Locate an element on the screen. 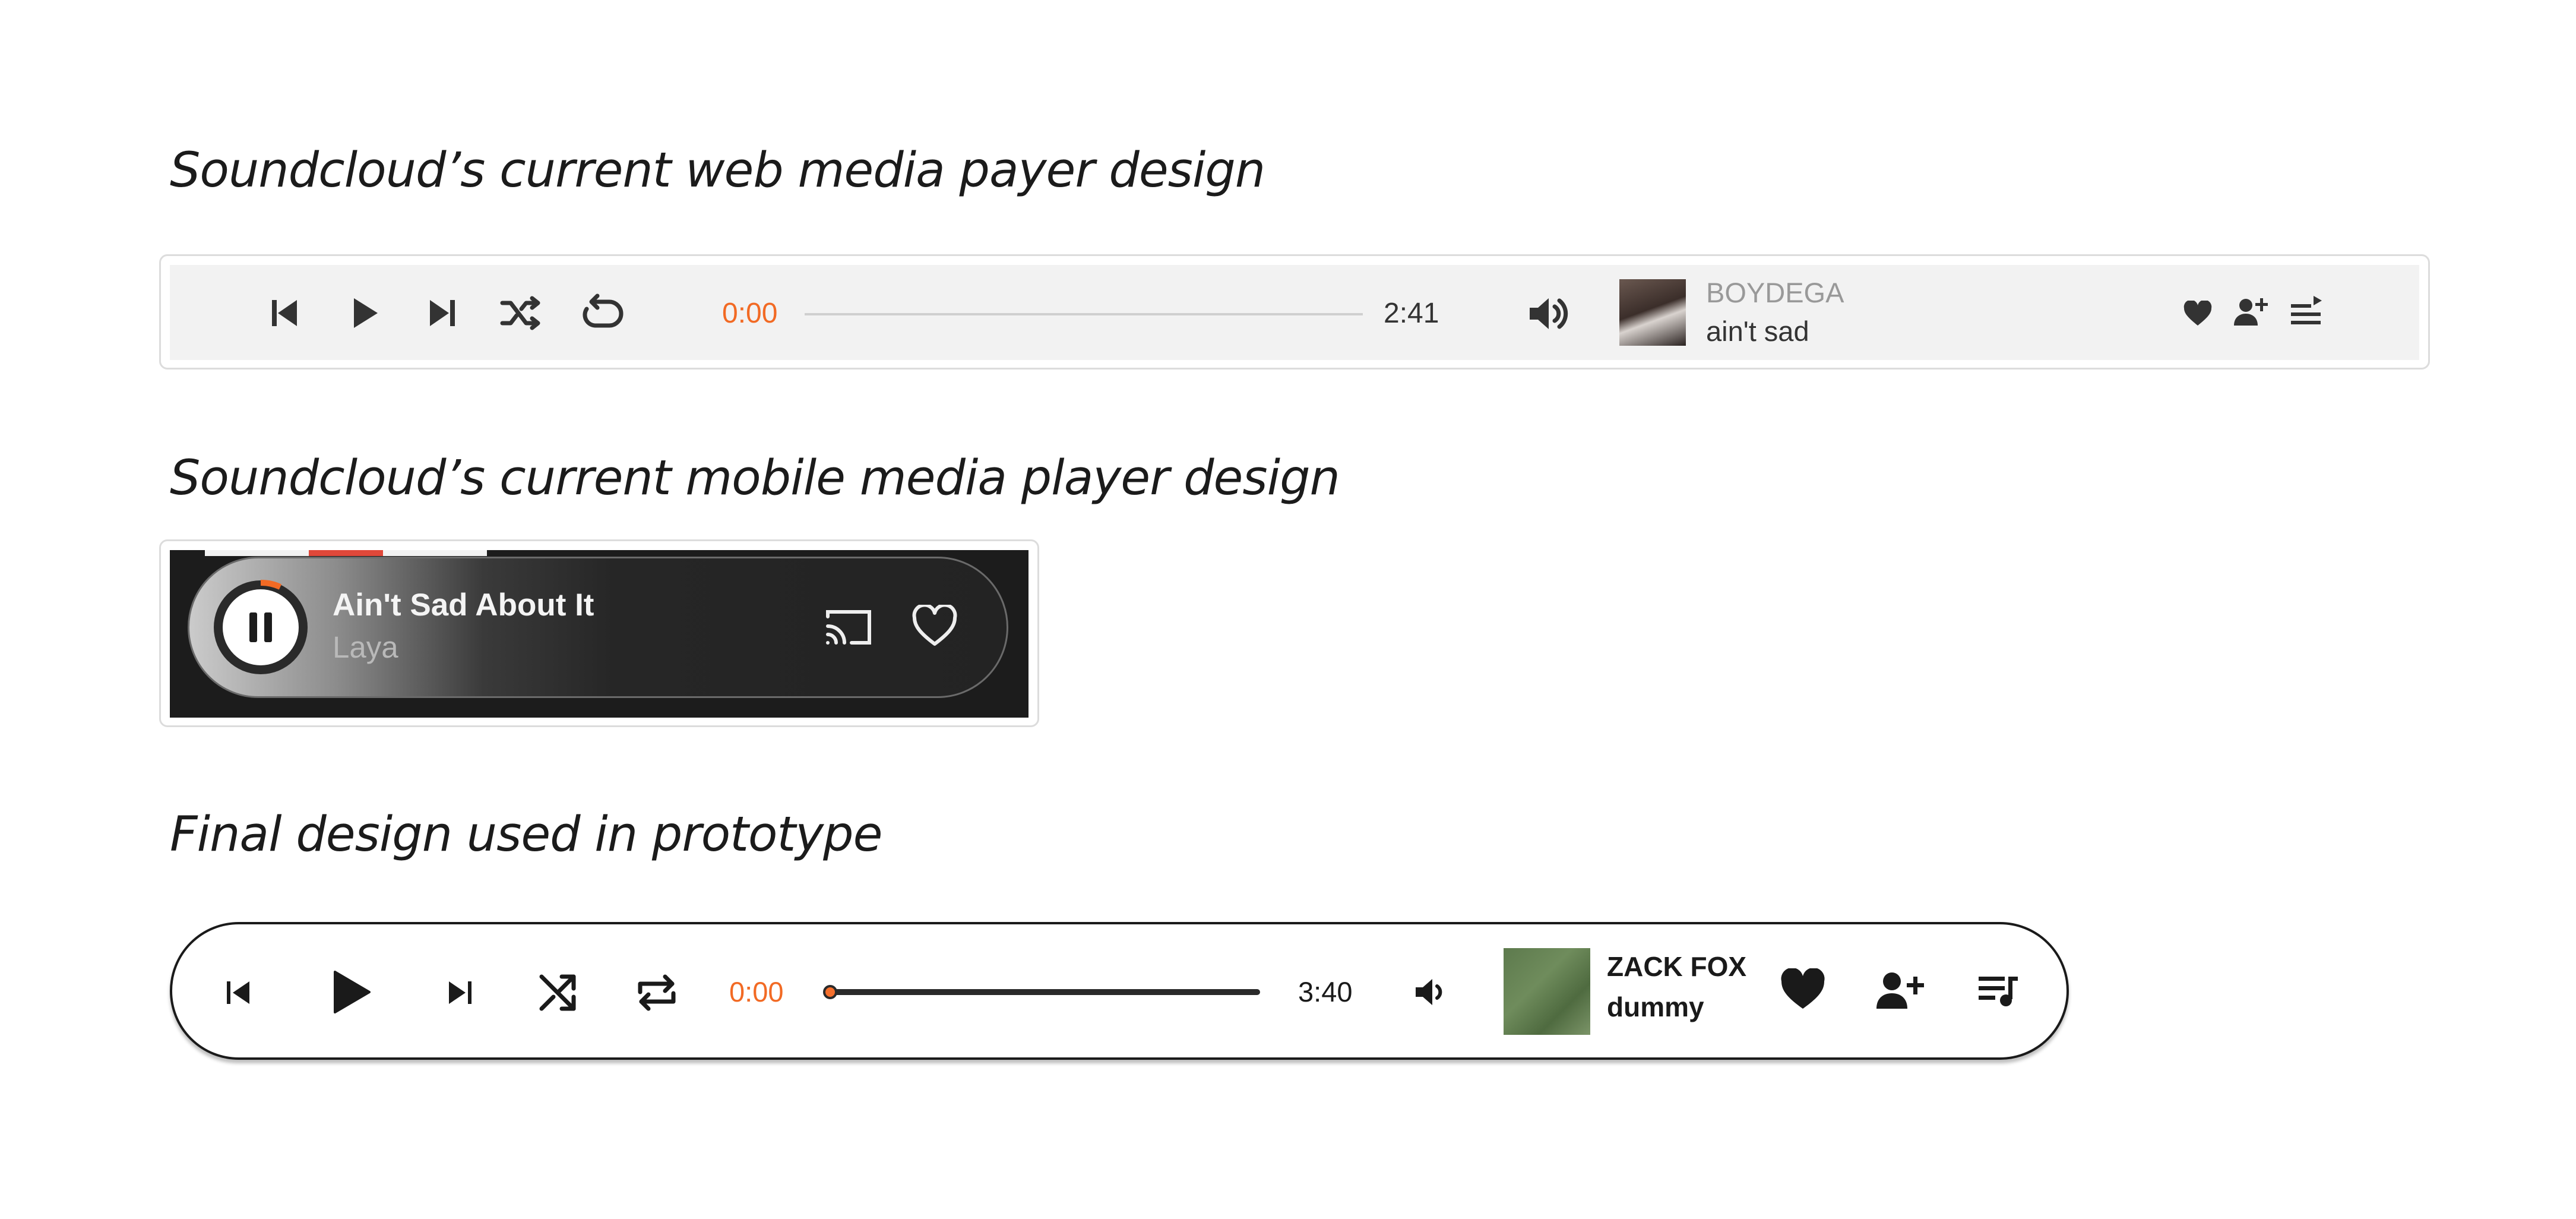 The width and height of the screenshot is (2576, 1219). final-progress-track is located at coordinates (1045, 992).